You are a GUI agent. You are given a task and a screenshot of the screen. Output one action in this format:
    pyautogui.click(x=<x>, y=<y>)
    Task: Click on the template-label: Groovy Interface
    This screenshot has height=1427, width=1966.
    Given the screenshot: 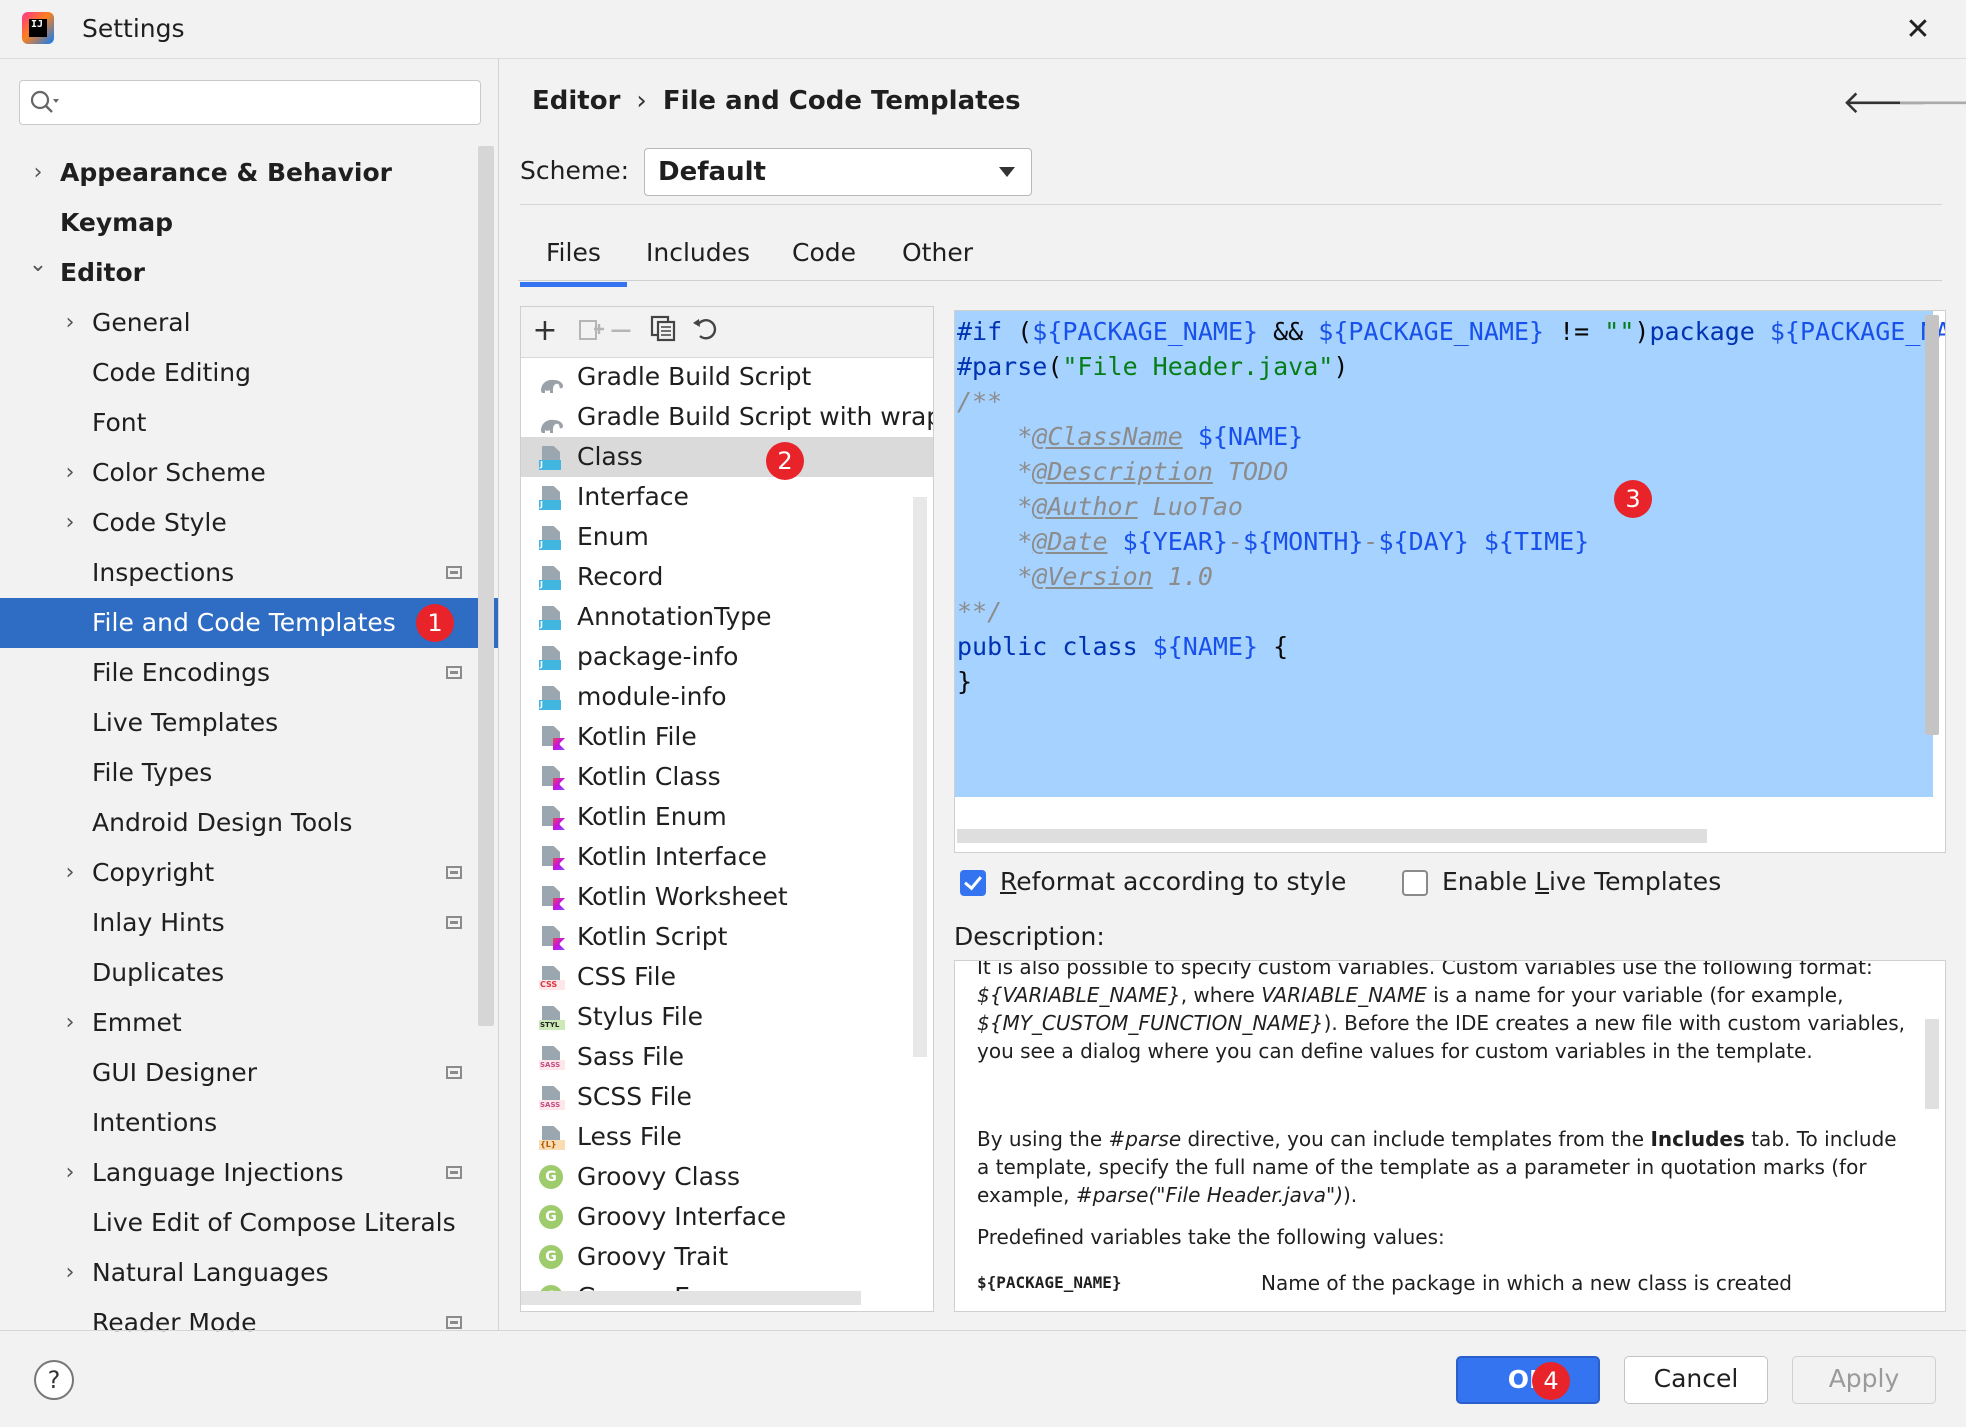 What is the action you would take?
    pyautogui.click(x=682, y=1216)
    